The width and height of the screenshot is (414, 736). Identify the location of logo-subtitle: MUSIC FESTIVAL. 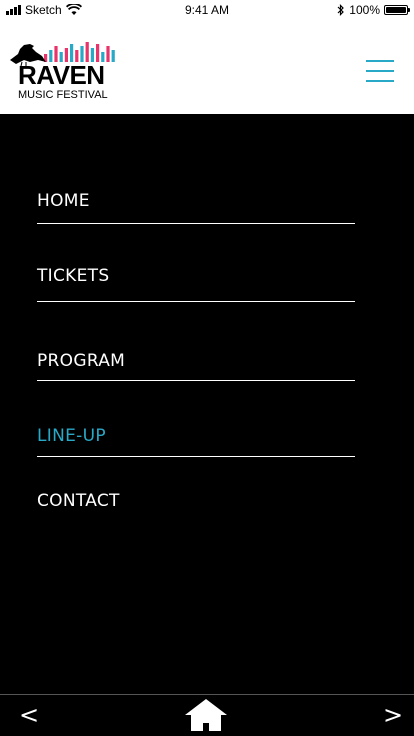
(63, 95).